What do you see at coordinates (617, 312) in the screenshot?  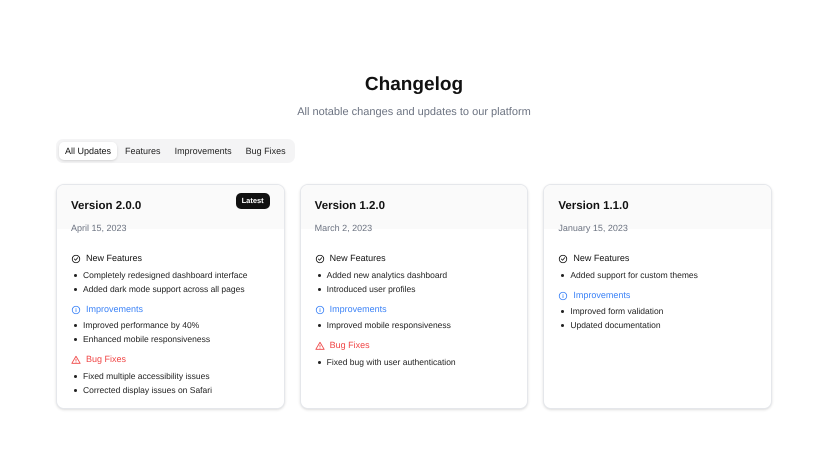 I see `change-item: Improved form validation` at bounding box center [617, 312].